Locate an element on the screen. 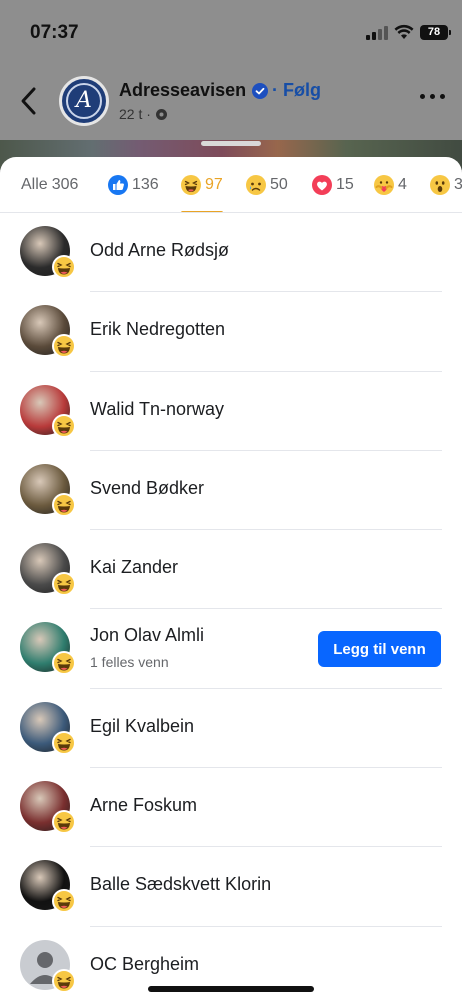  tab-sad: 50 is located at coordinates (267, 184).